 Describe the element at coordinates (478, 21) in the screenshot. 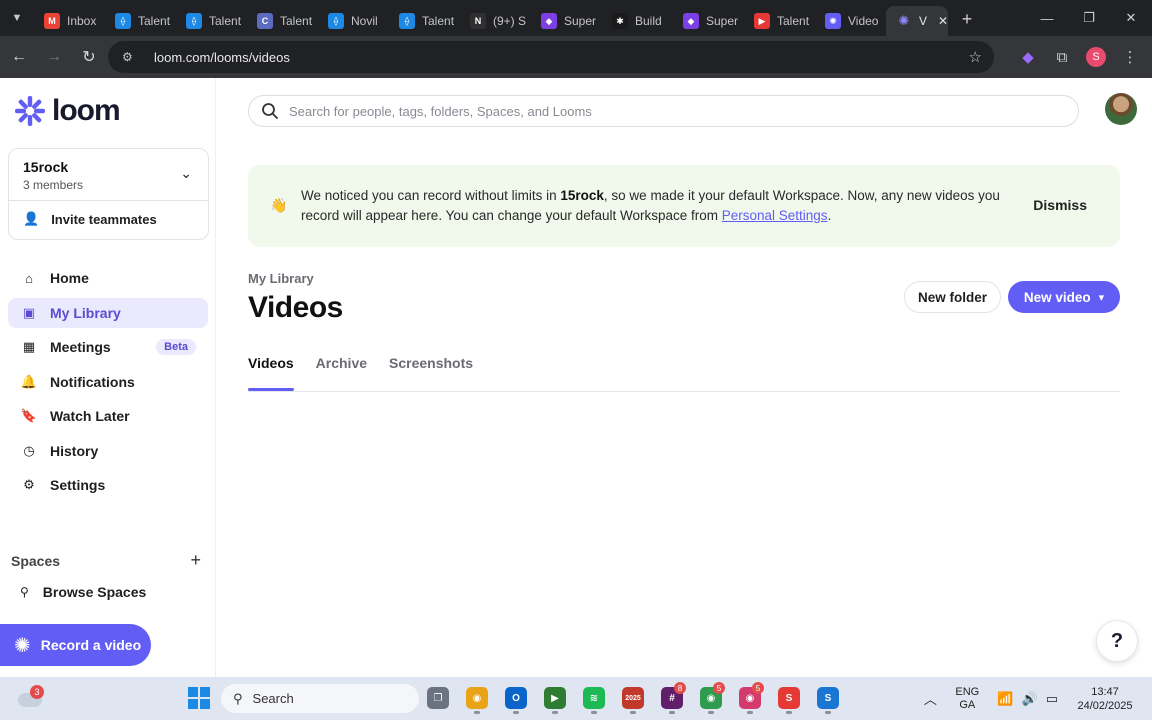

I see `notion-icon: N` at that location.